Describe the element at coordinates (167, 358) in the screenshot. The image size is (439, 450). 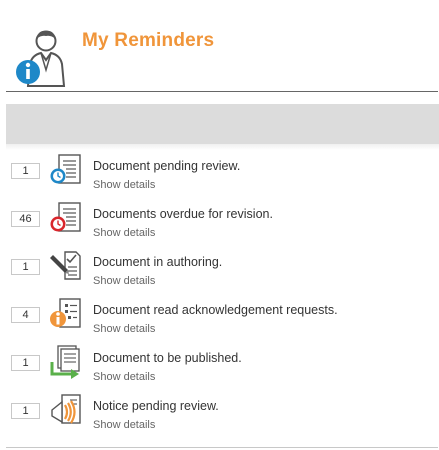
I see `reminder-title: Document to be published.` at that location.